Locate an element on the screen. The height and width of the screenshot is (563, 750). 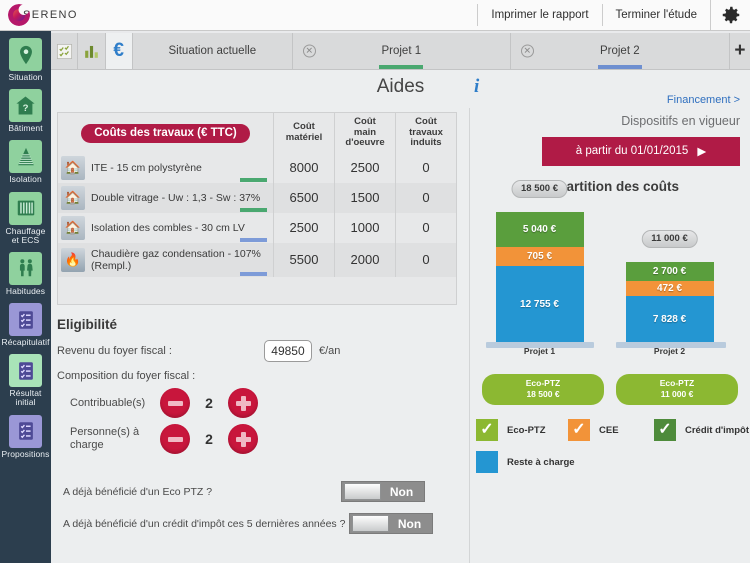
chart-segment-cee: 472 € is located at coordinates (669, 288).